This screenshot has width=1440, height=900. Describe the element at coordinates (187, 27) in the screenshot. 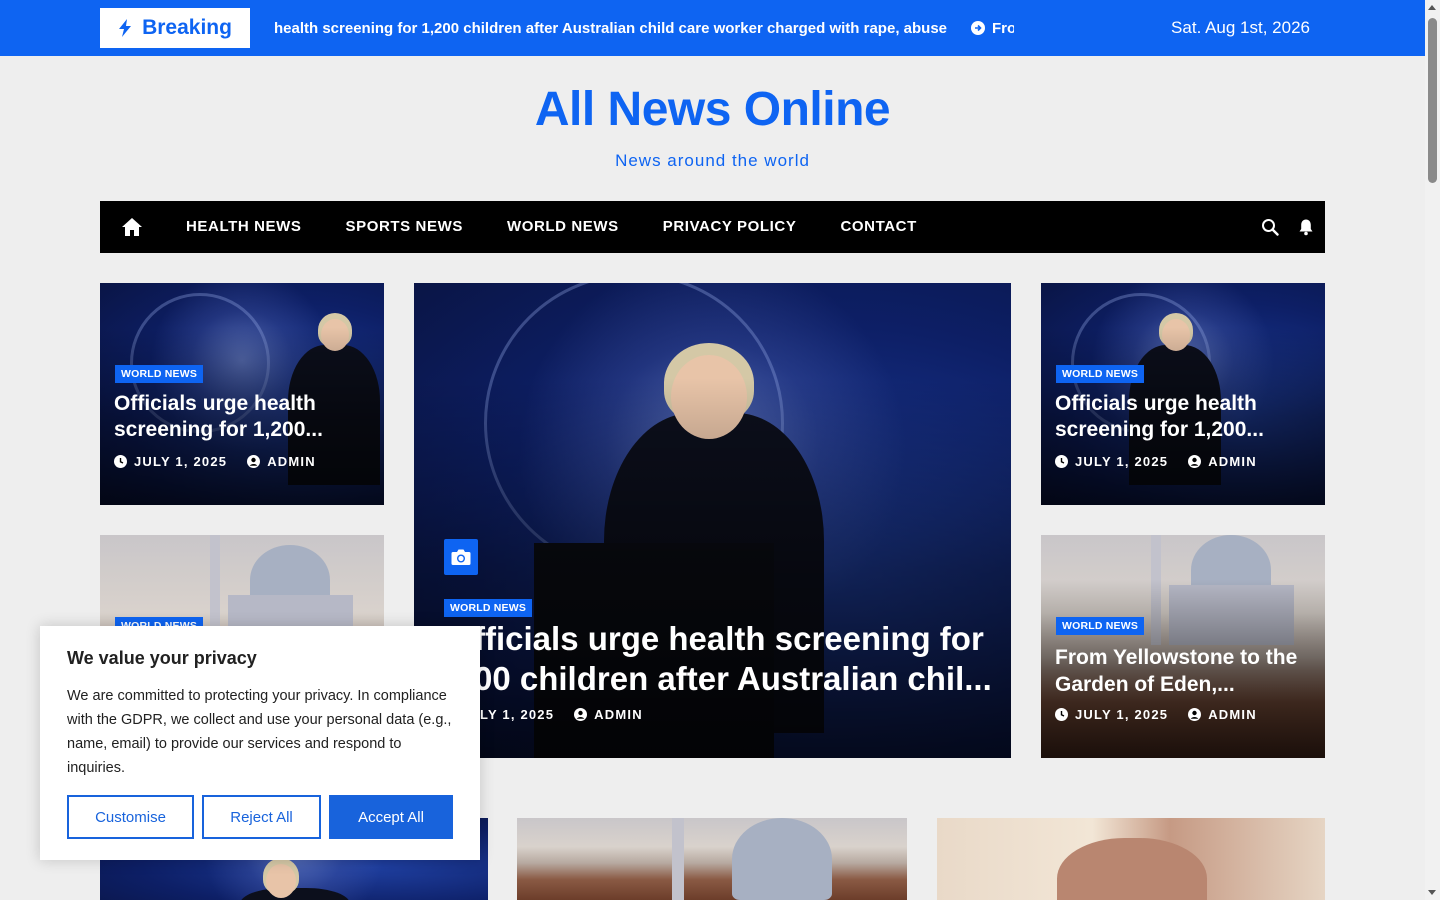

I see `breaking-label-text: Breaking` at that location.